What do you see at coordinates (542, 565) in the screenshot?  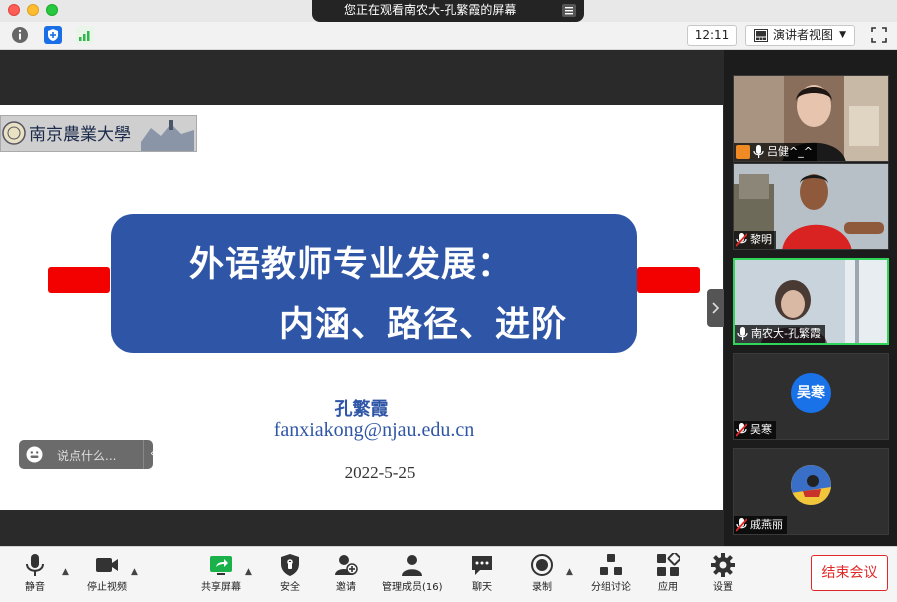 I see `record-icon` at bounding box center [542, 565].